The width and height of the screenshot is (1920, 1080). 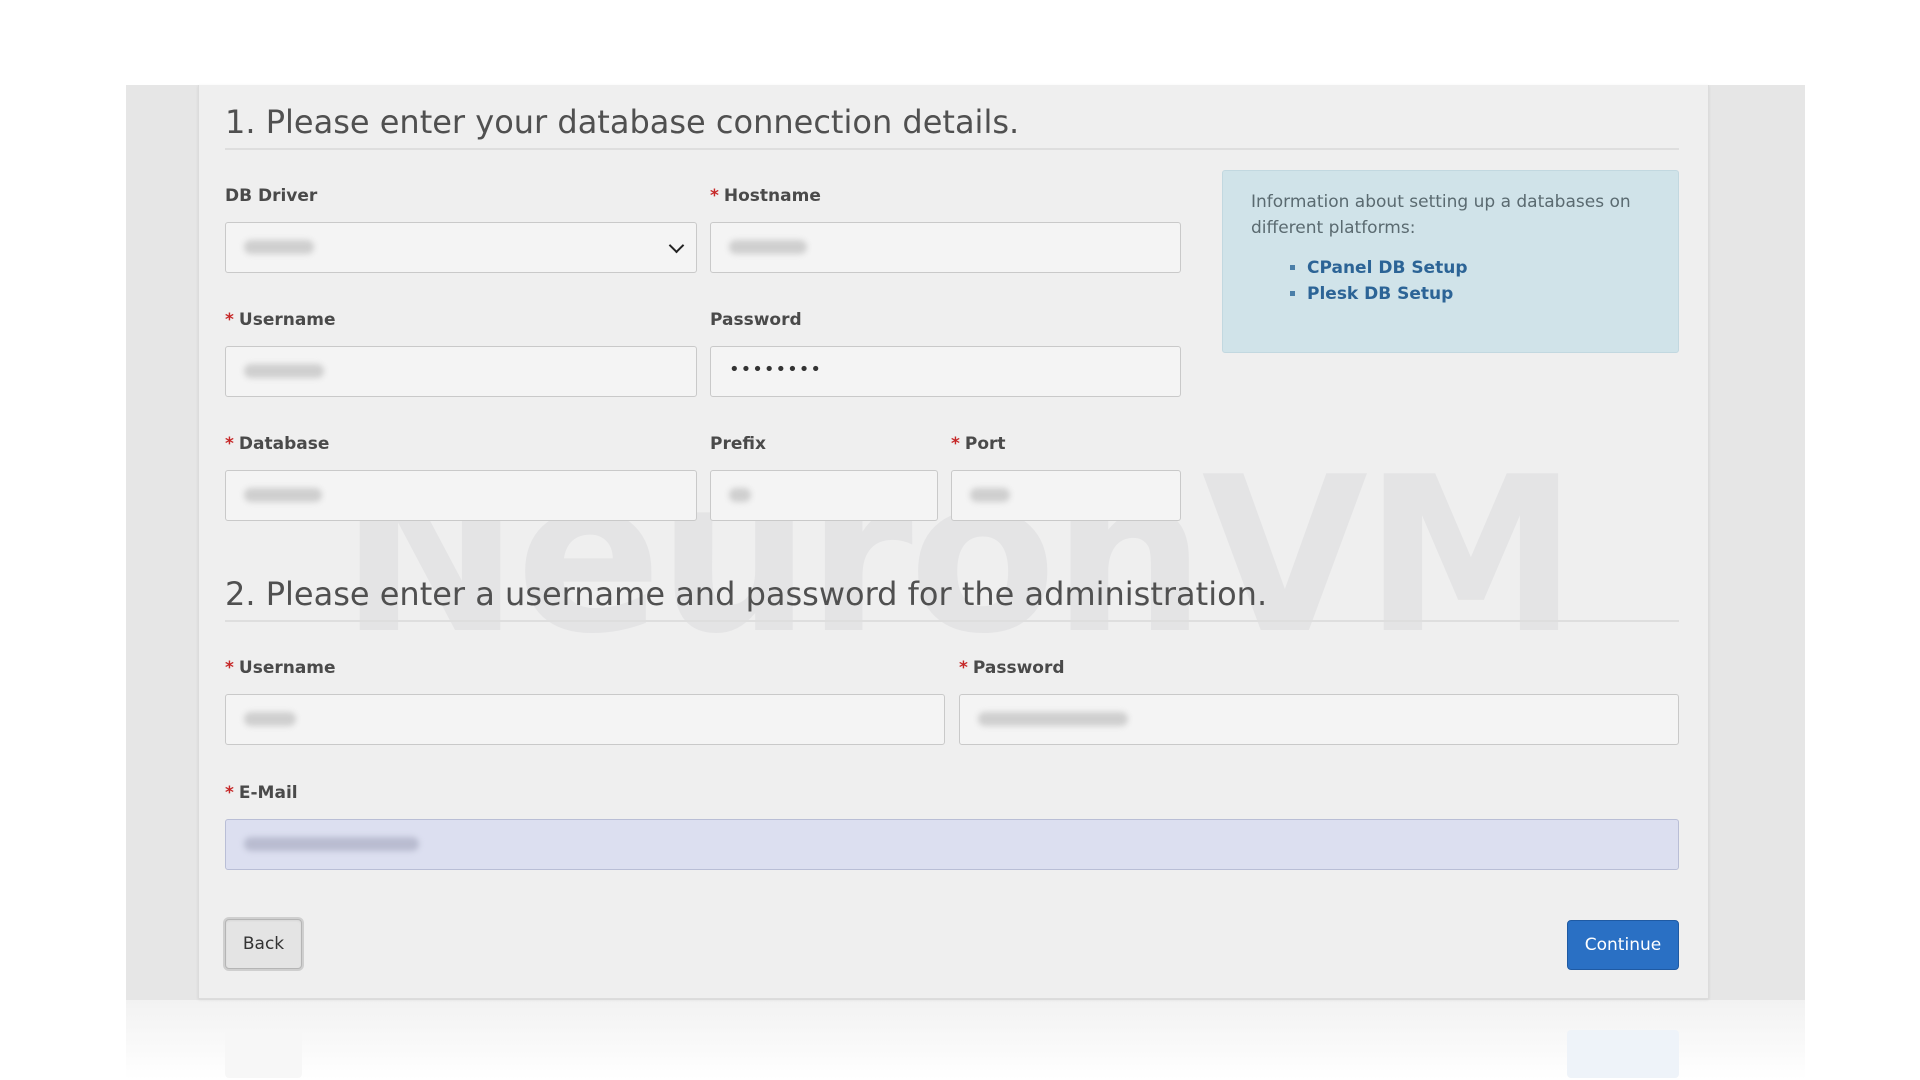 What do you see at coordinates (952, 844) in the screenshot?
I see `email-input` at bounding box center [952, 844].